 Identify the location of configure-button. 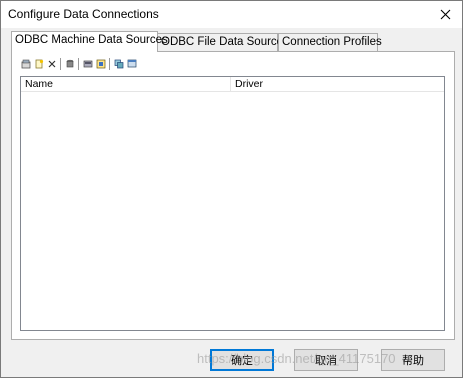
(25, 64).